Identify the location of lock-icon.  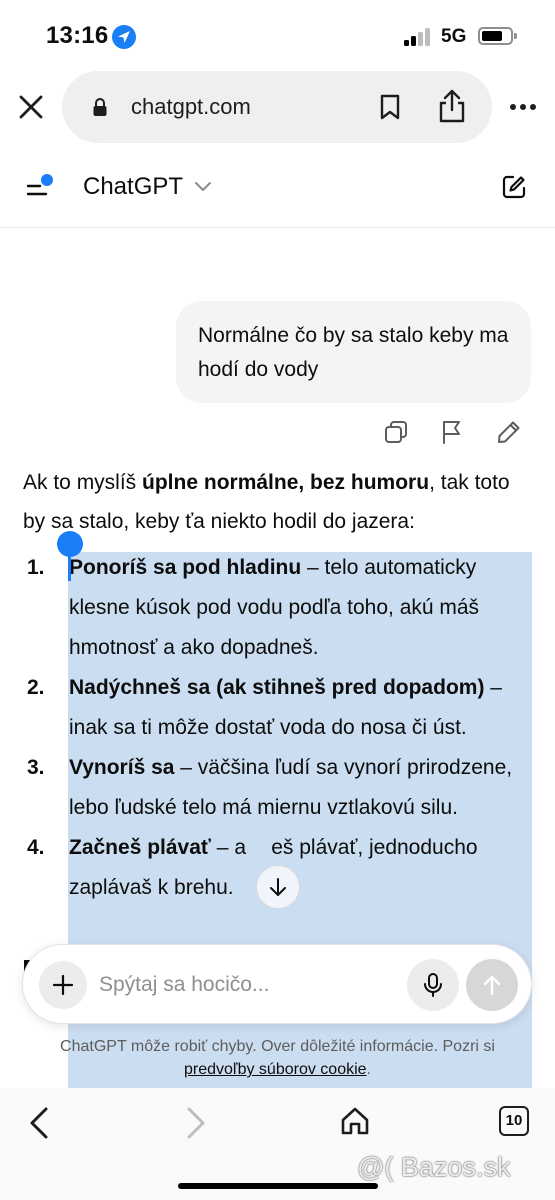
(100, 107).